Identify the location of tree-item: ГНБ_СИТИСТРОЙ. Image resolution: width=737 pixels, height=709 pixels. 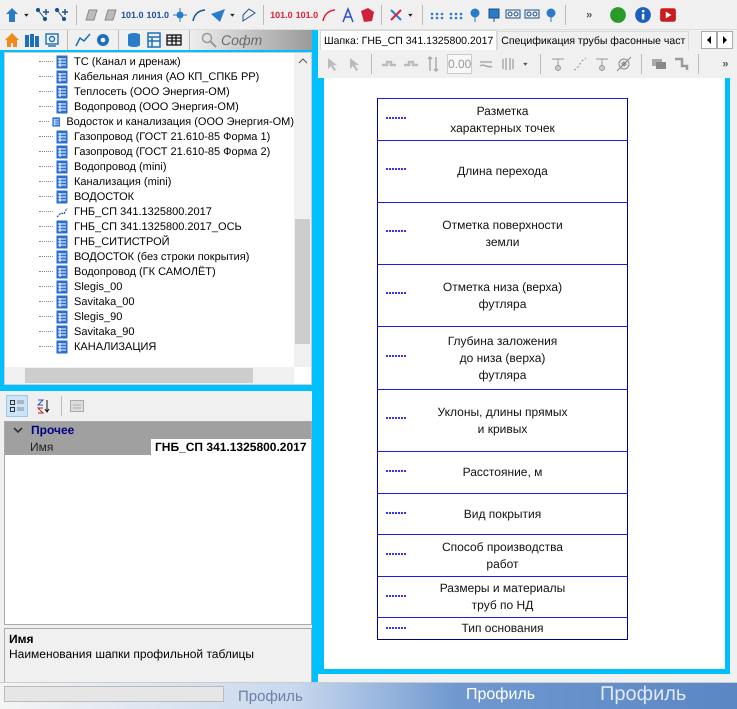
(122, 242).